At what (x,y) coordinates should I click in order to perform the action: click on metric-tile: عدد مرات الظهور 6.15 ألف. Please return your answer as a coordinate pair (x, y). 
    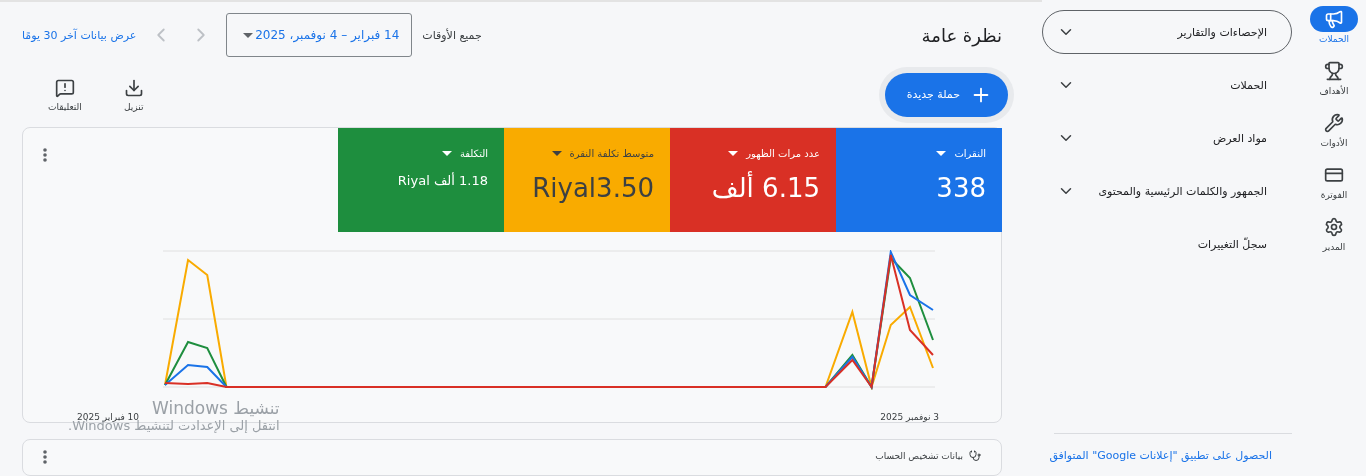
    Looking at the image, I should click on (753, 180).